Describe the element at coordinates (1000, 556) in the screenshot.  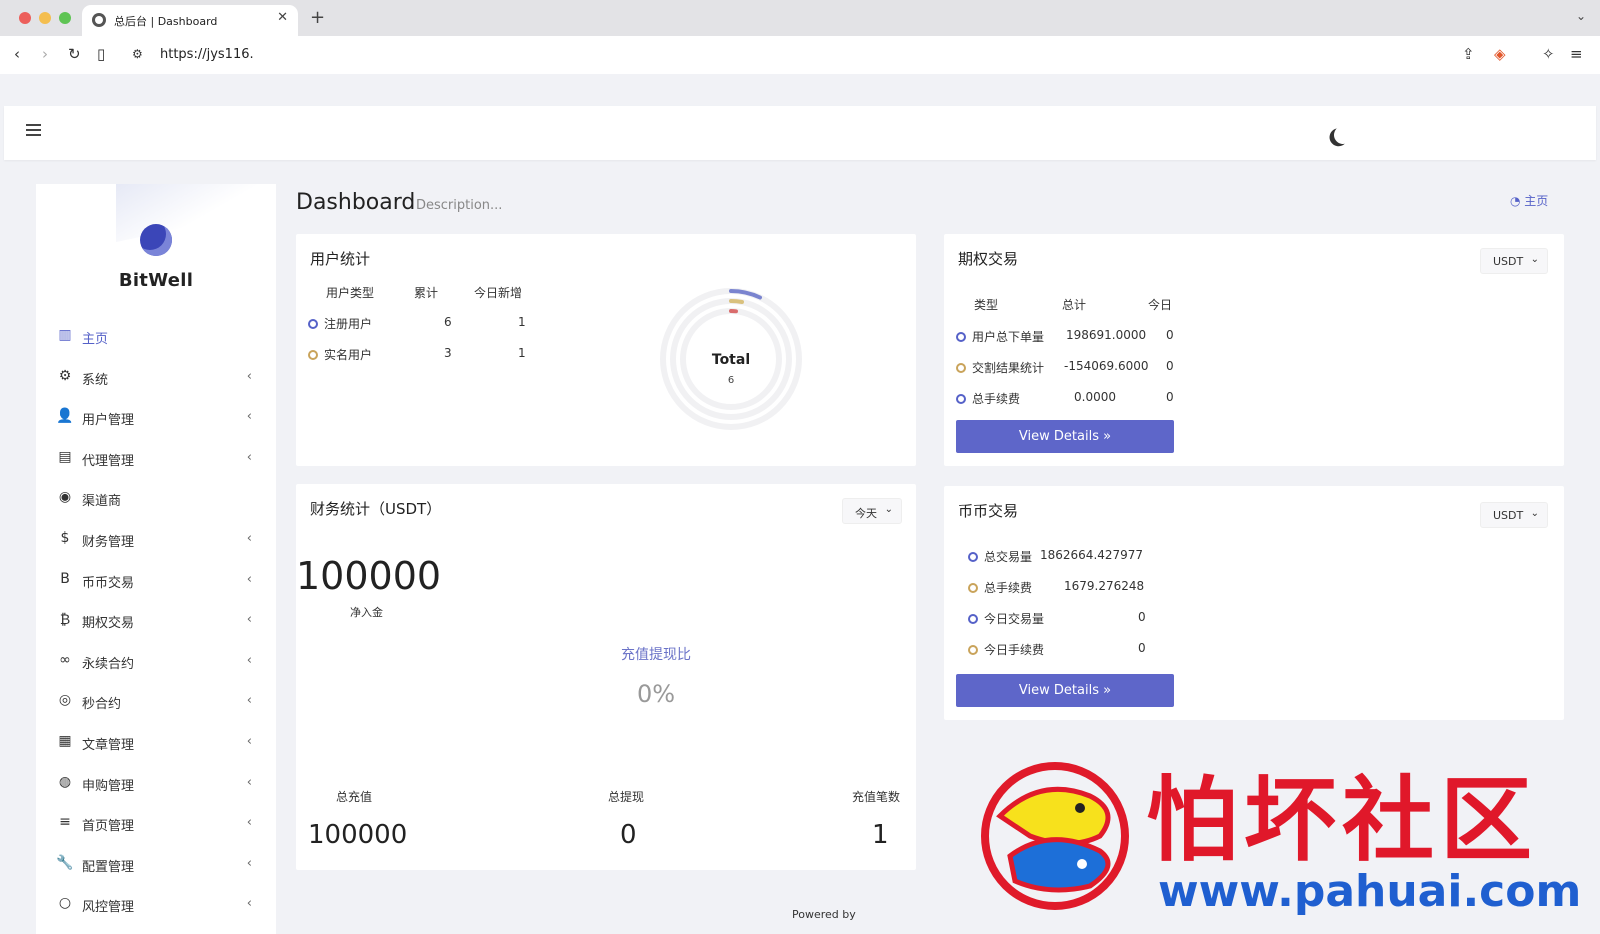
I see `list-item: 总交易量` at that location.